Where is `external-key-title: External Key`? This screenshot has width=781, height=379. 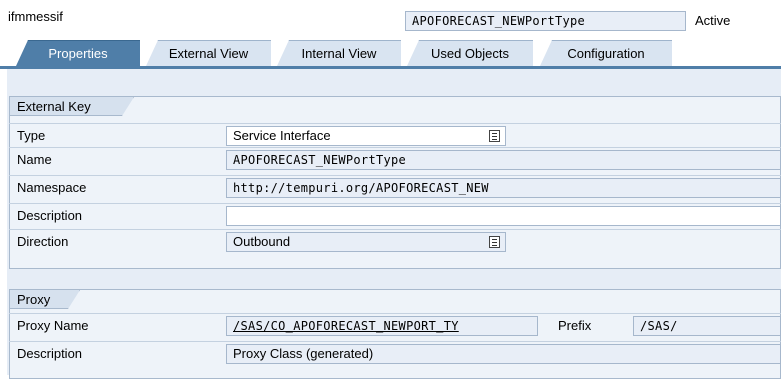 external-key-title: External Key is located at coordinates (72, 106).